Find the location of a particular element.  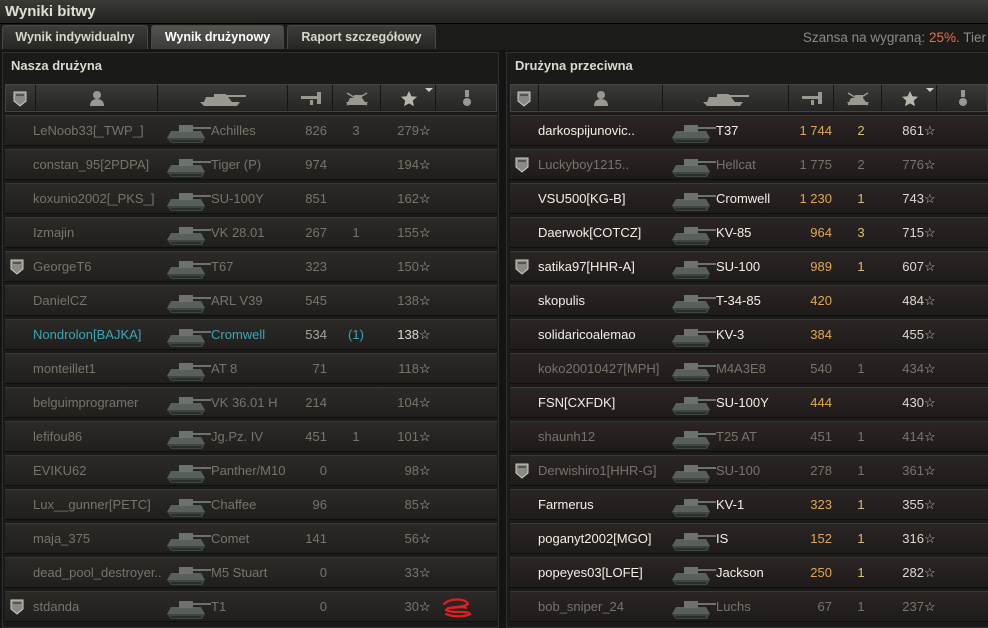

our-team-row: stdanda T1 0 30 ☆ is located at coordinates (251, 606).